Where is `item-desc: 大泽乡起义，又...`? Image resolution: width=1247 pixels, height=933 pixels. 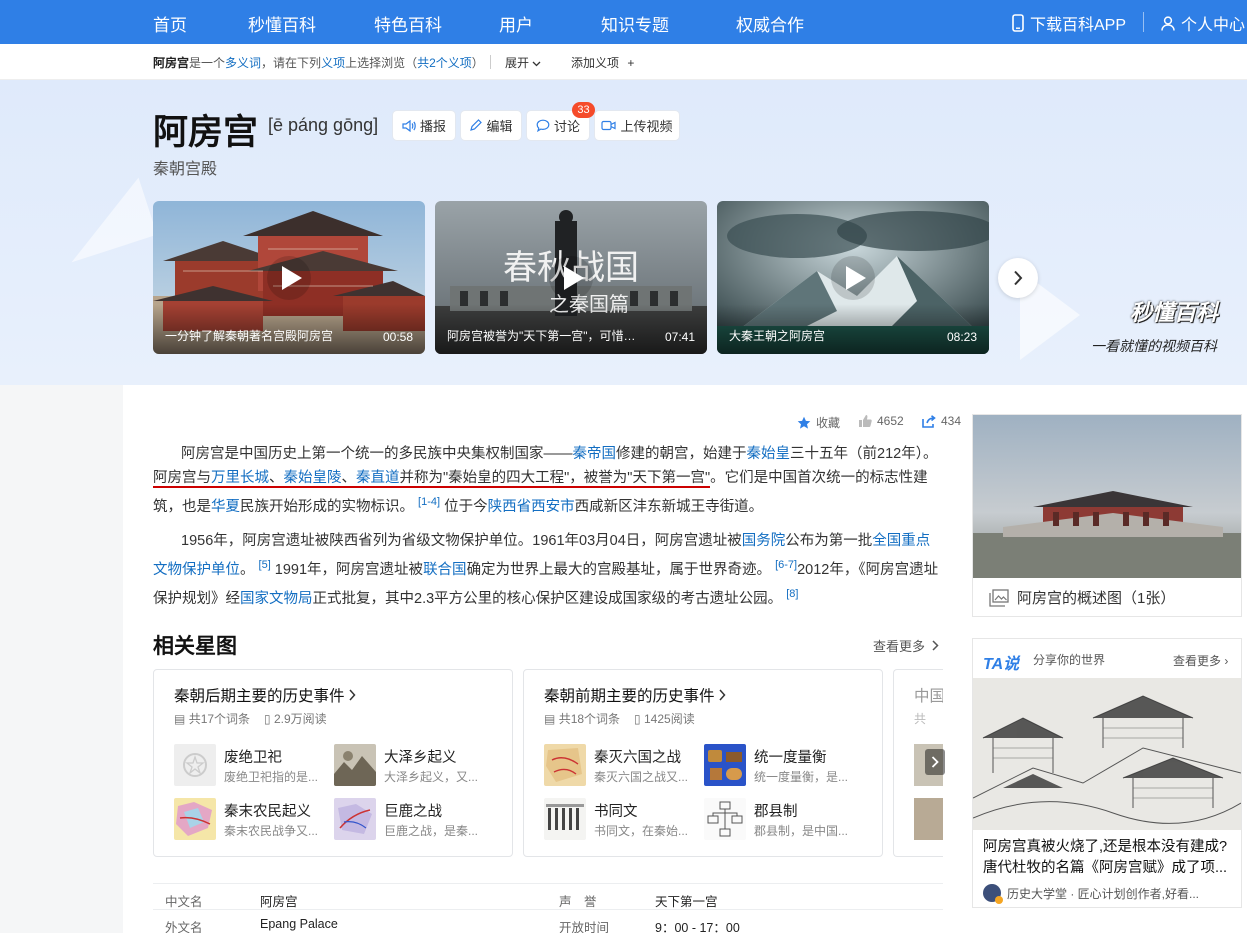
item-desc: 大泽乡起义，又... is located at coordinates (431, 777).